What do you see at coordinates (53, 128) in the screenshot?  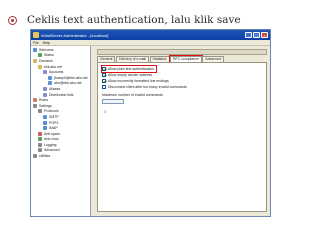 I see `tree-item-label: IMAP` at bounding box center [53, 128].